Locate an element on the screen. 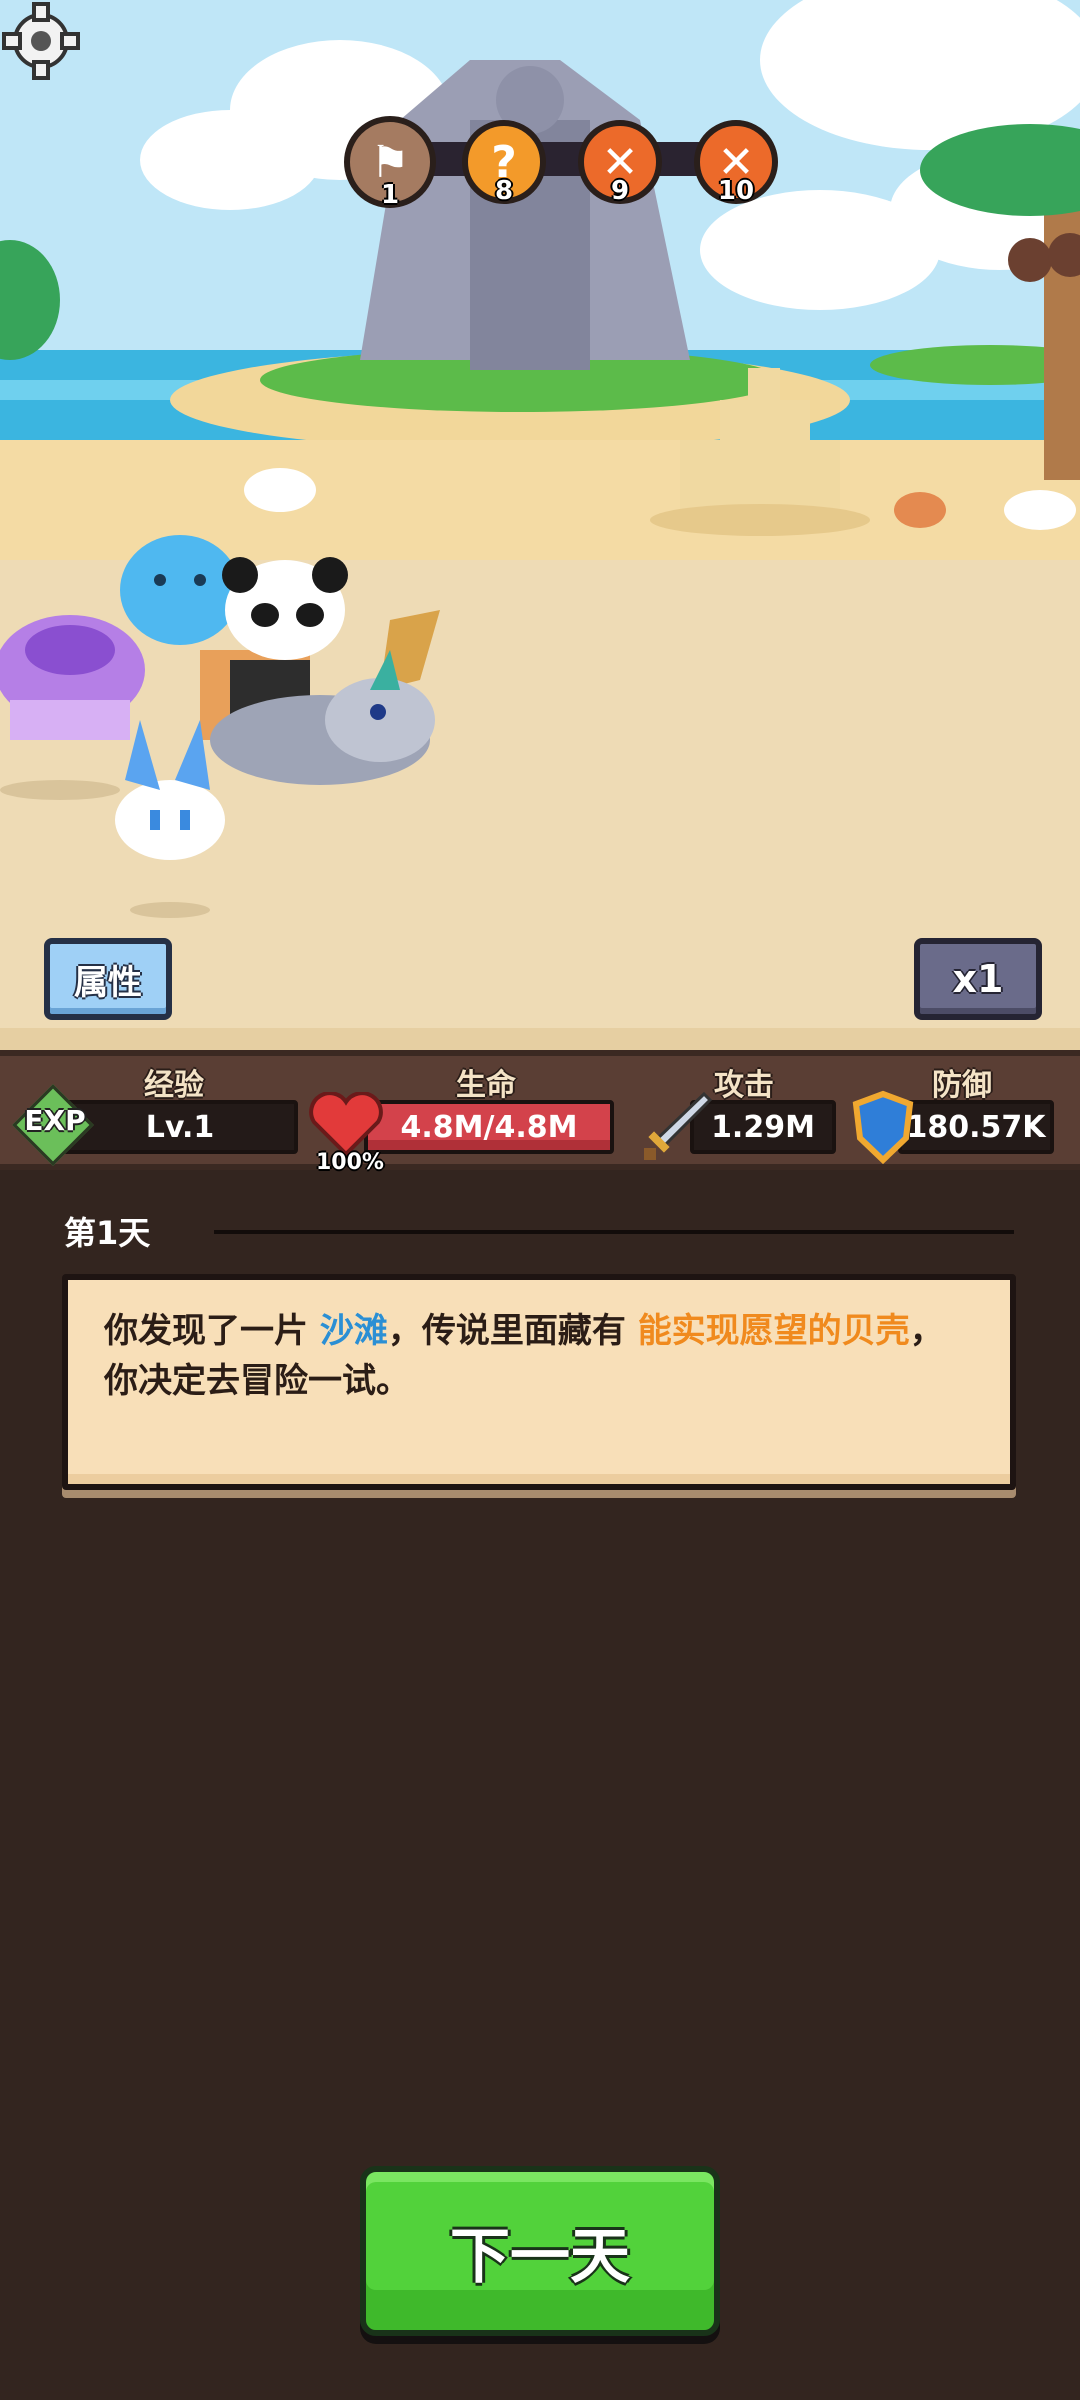 The image size is (1080, 2400). milestone-3: ✕ 9 is located at coordinates (620, 163).